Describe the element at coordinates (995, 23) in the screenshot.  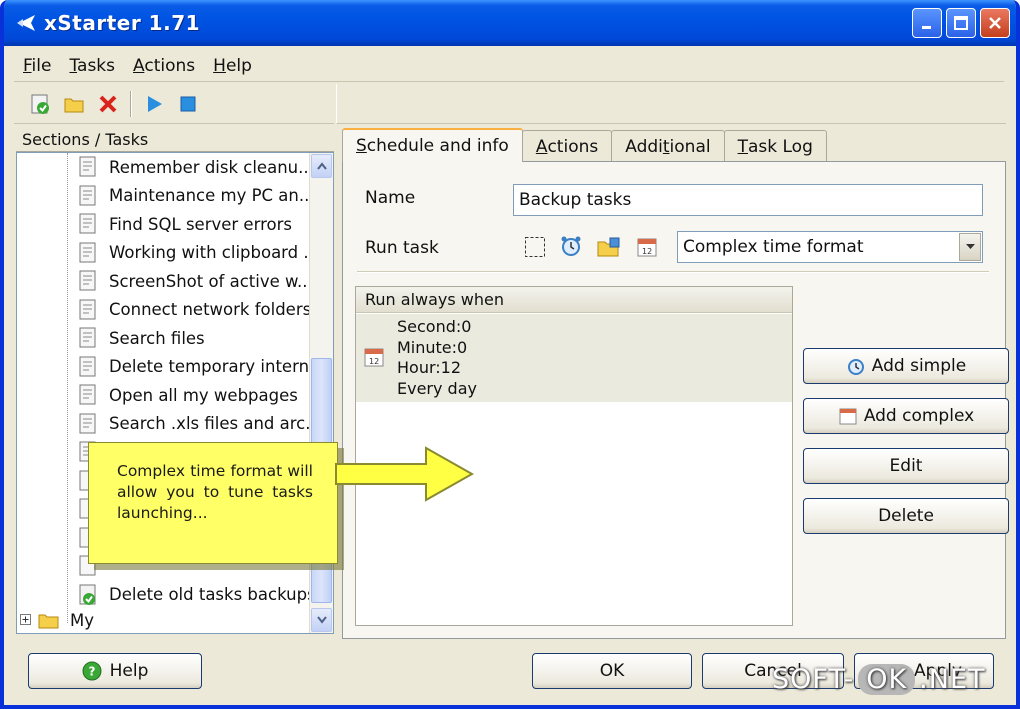
I see `close-button` at that location.